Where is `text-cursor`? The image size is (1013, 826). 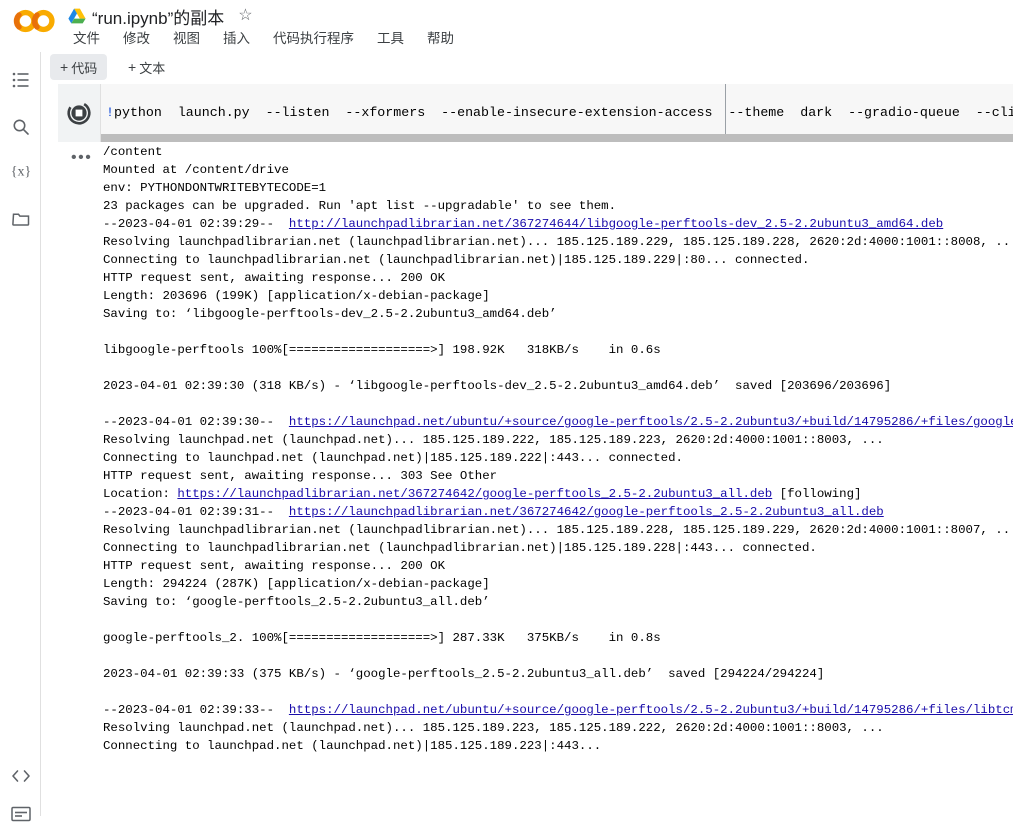
text-cursor is located at coordinates (725, 110).